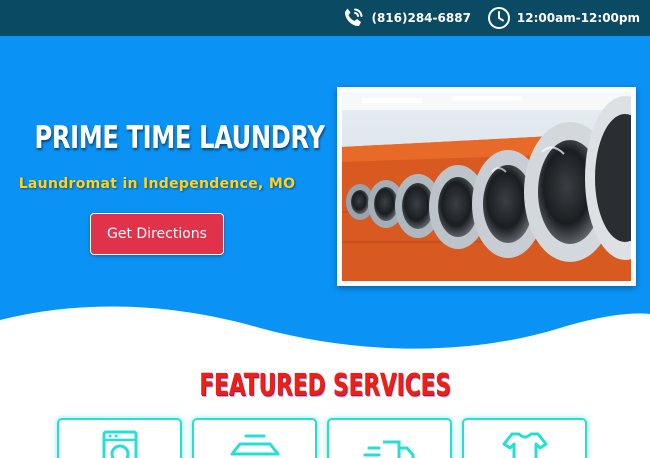 The width and height of the screenshot is (650, 458). What do you see at coordinates (120, 444) in the screenshot?
I see `washing-machine-icon` at bounding box center [120, 444].